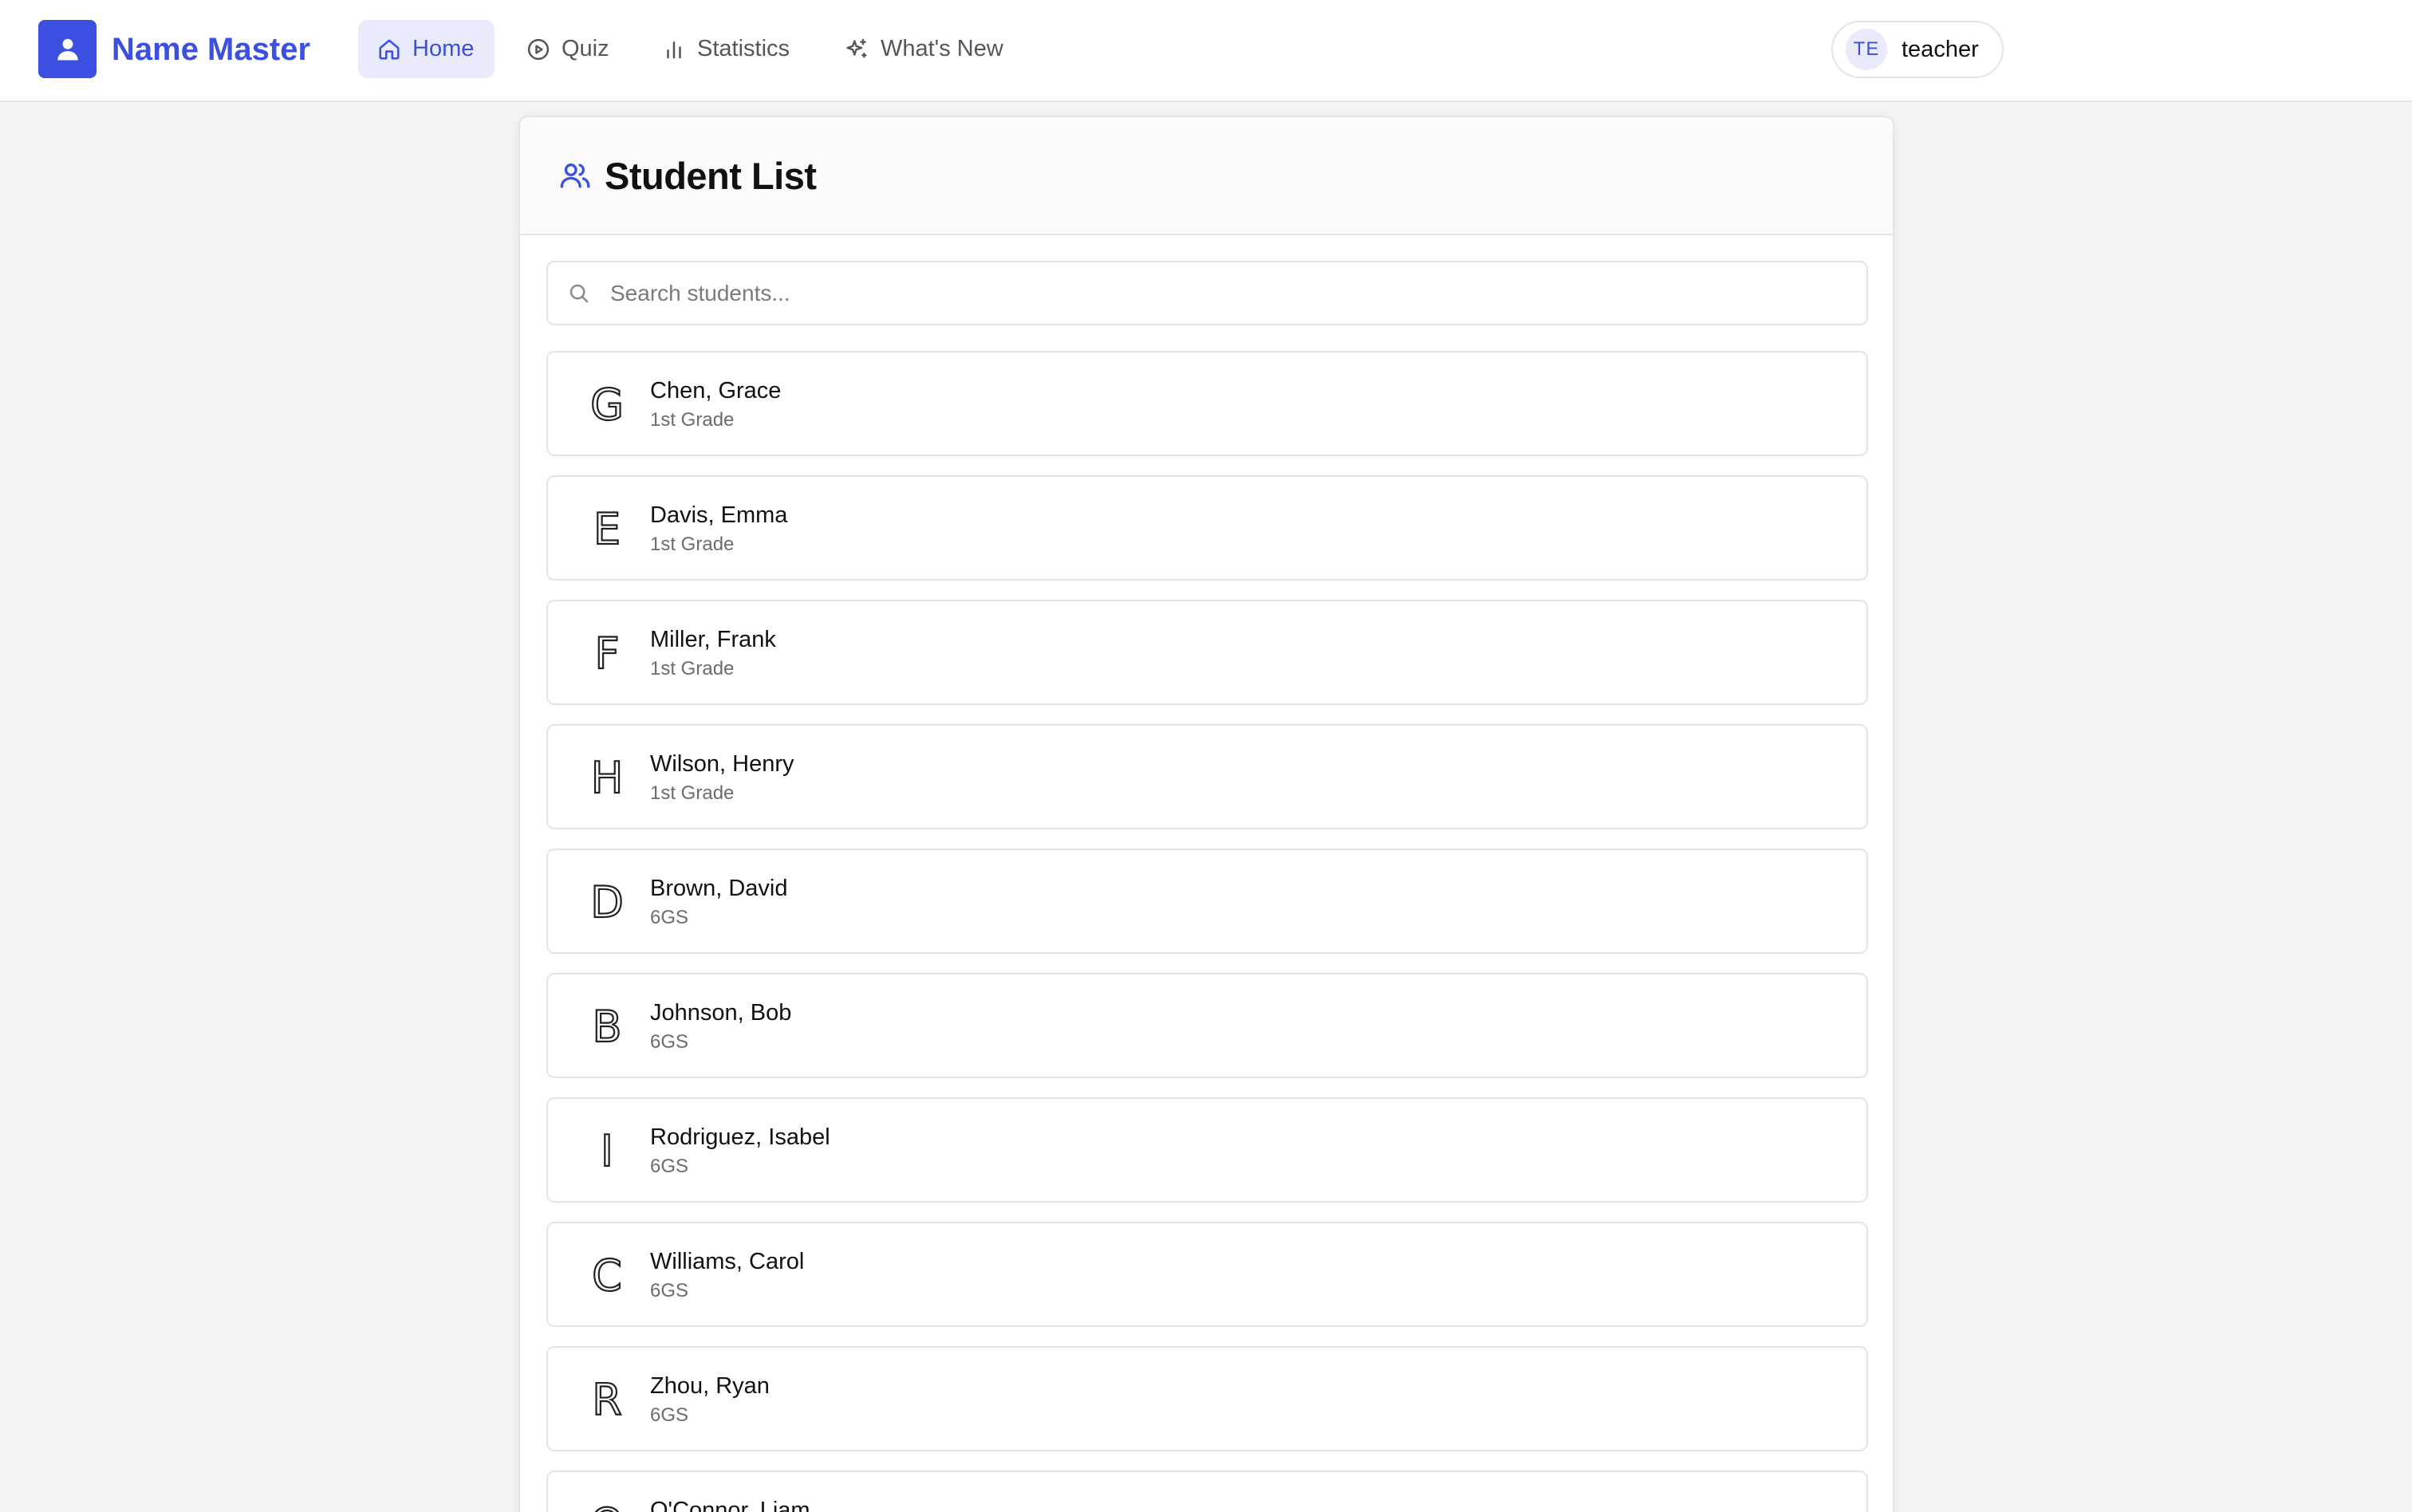  Describe the element at coordinates (1207, 1150) in the screenshot. I see `student-row-rodriguez-isabel: I Rodriguez, Isabel 6GS` at that location.